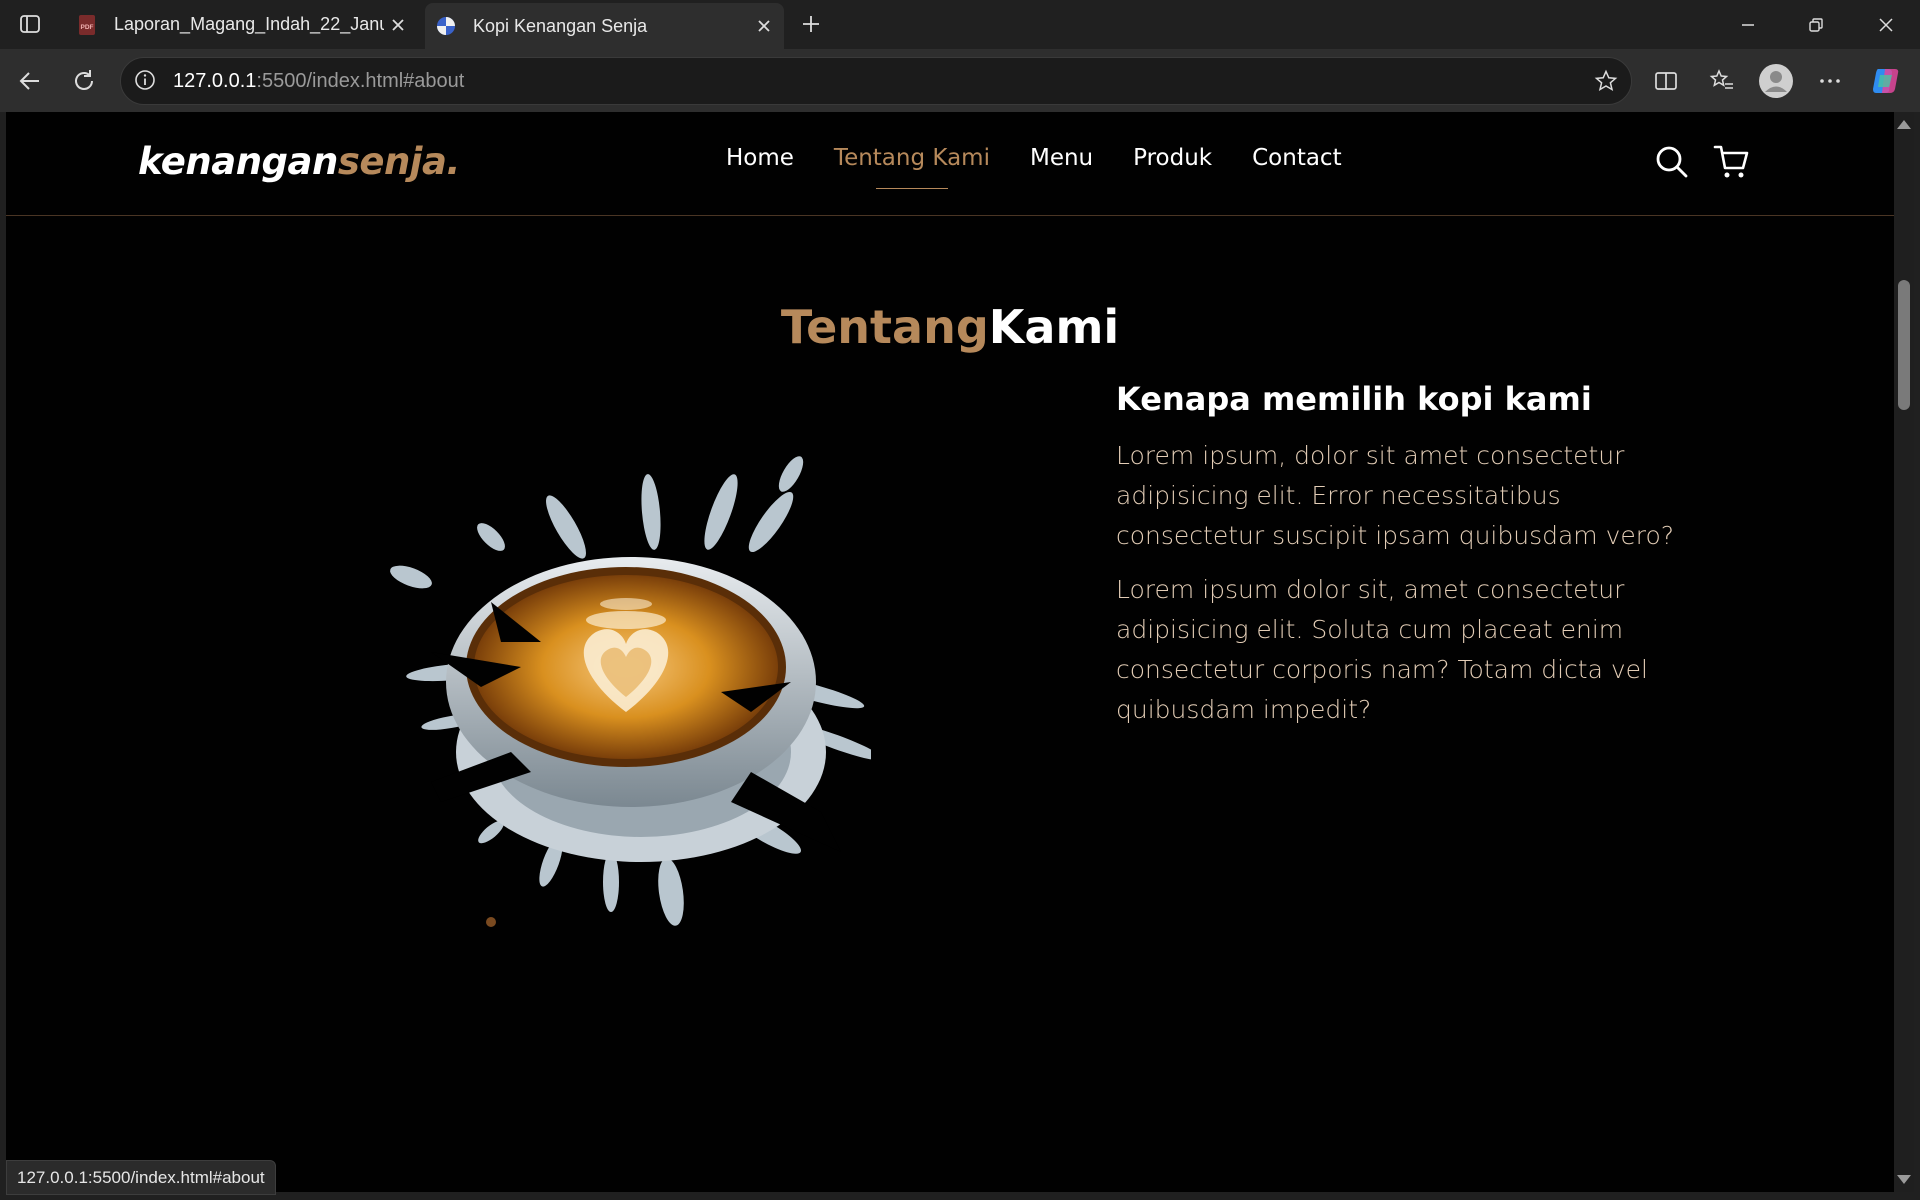 Image resolution: width=1920 pixels, height=1200 pixels. I want to click on settings-more-button, so click(1830, 81).